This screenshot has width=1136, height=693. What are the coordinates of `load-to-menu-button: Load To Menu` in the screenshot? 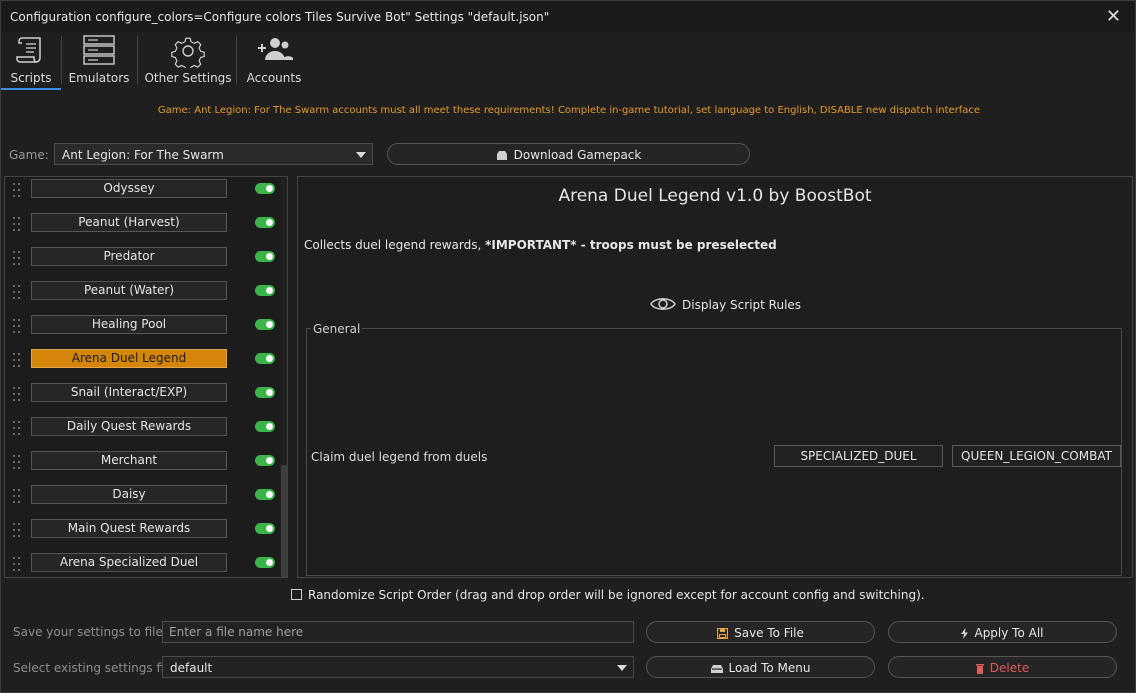 It's located at (760, 667).